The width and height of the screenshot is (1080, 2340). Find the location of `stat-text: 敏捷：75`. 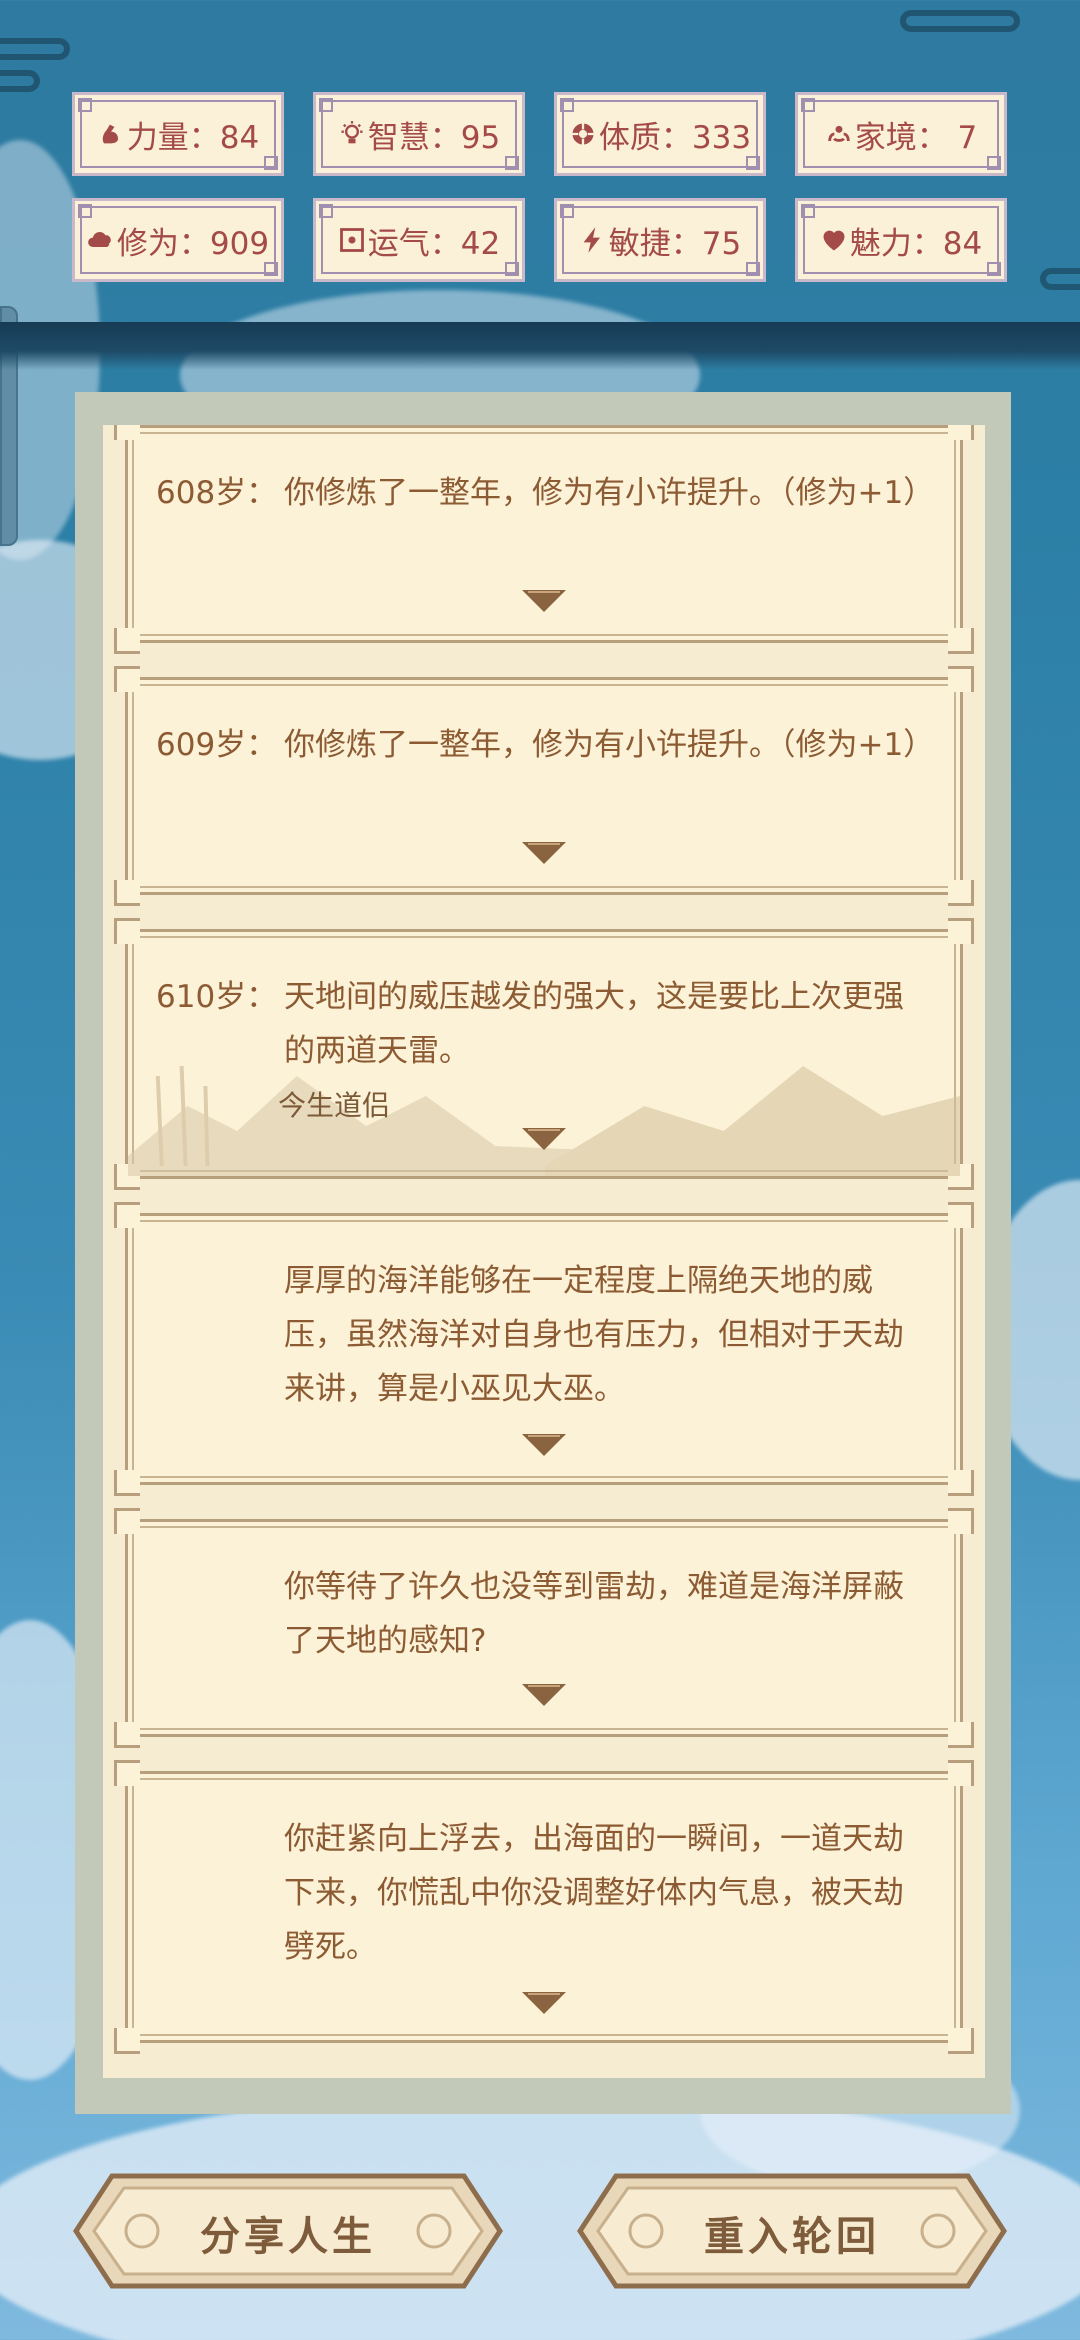

stat-text: 敏捷：75 is located at coordinates (675, 243).